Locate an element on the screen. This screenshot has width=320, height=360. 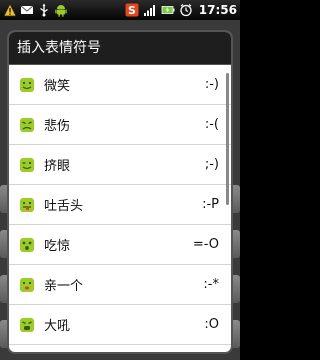
emoticon-code: =-O is located at coordinates (205, 244).